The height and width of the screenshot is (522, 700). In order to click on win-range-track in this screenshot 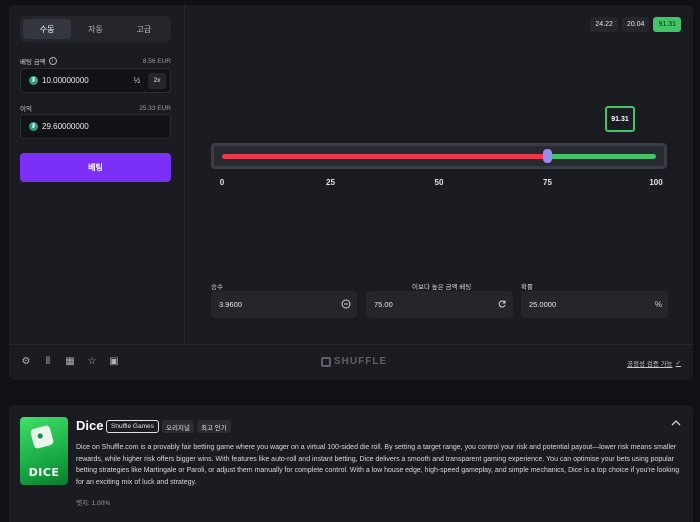, I will do `click(601, 156)`.